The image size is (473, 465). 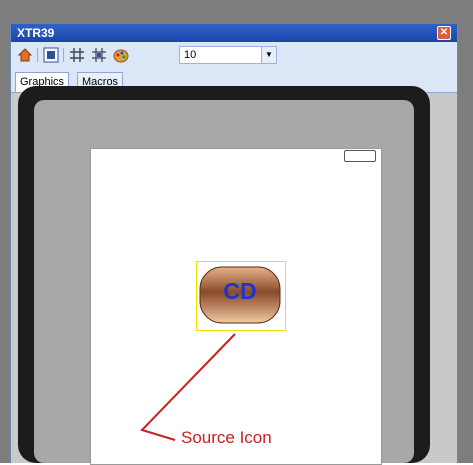 I want to click on toolbar: 10 ▼, so click(x=234, y=55).